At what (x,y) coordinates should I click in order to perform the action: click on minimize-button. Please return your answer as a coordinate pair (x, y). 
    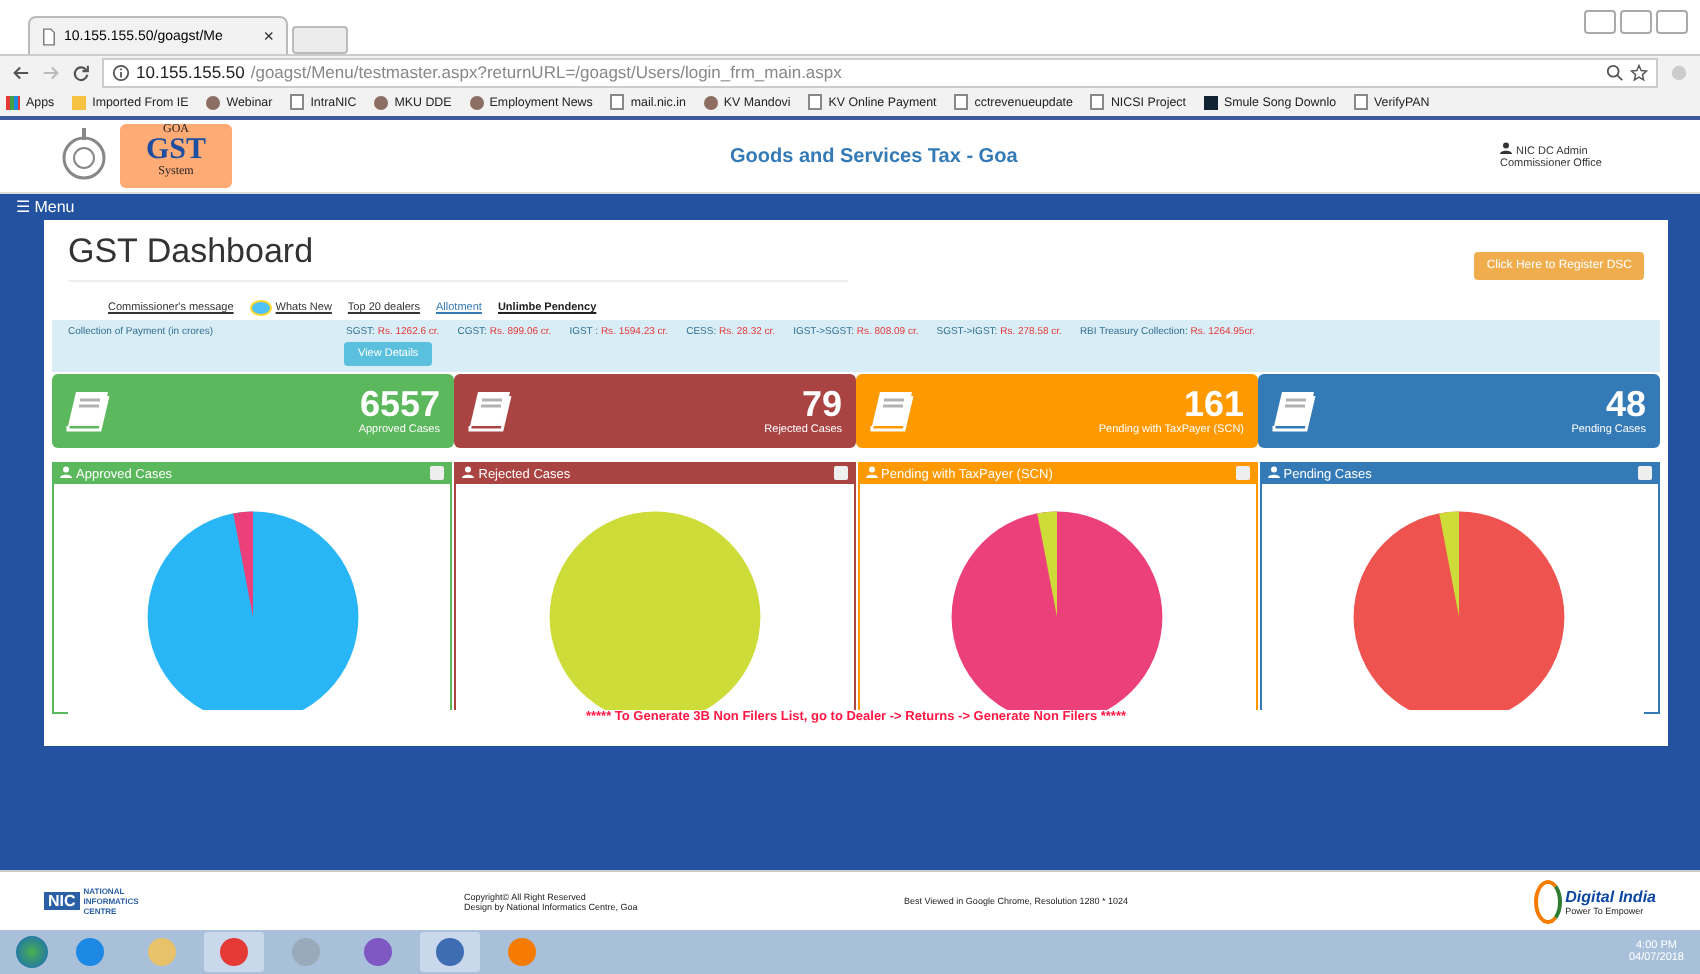
    Looking at the image, I should click on (1636, 22).